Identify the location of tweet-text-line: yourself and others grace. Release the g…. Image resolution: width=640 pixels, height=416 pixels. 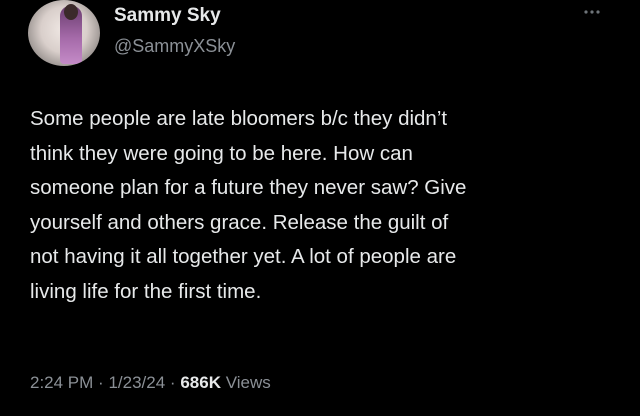
(239, 222).